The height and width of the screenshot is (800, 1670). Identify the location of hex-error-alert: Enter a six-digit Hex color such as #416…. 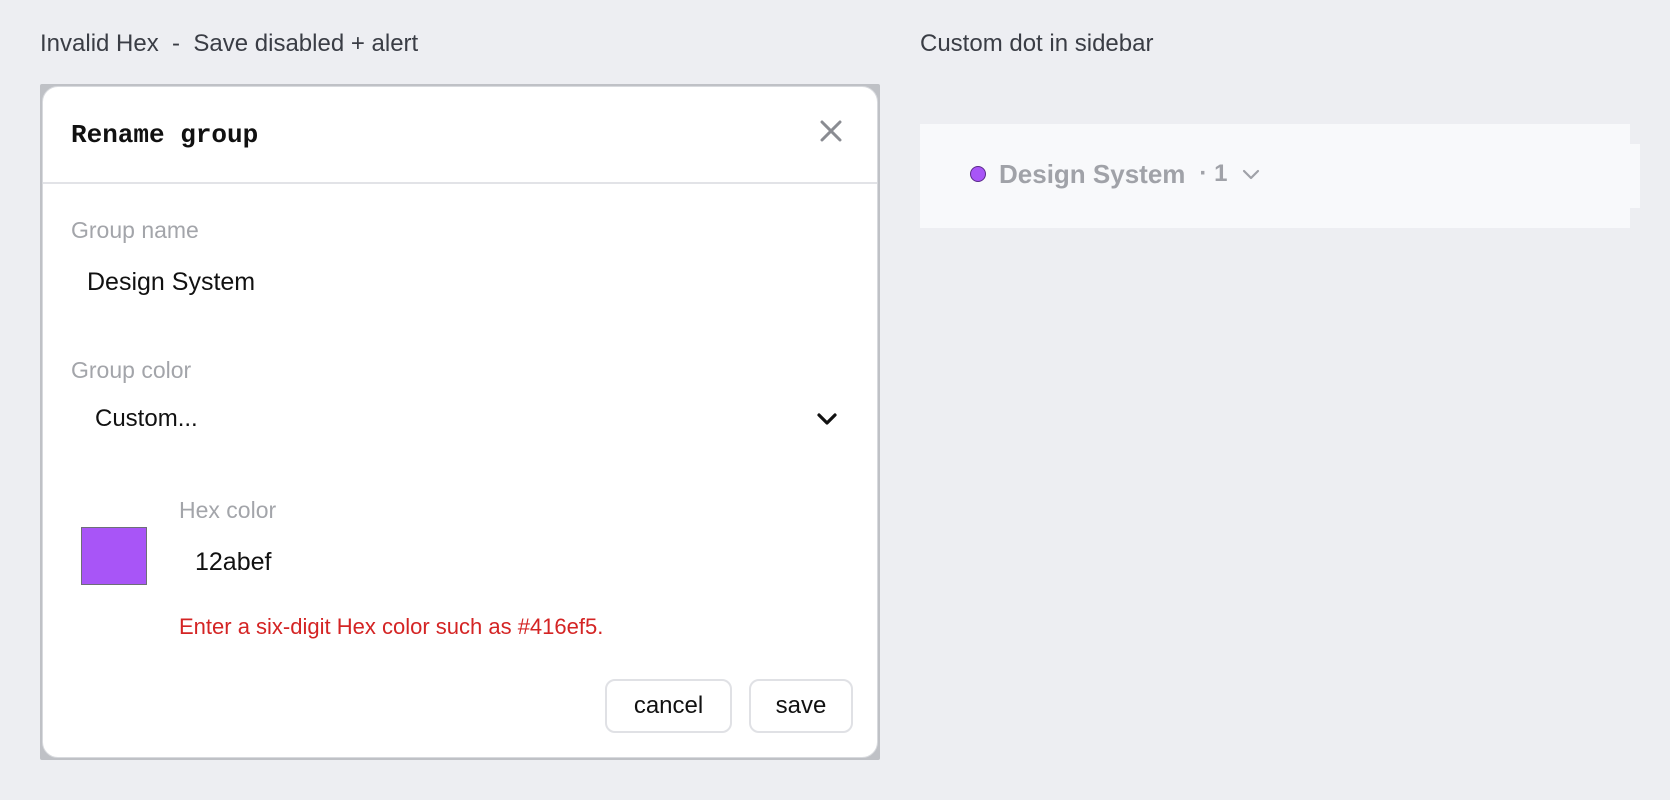
(391, 626).